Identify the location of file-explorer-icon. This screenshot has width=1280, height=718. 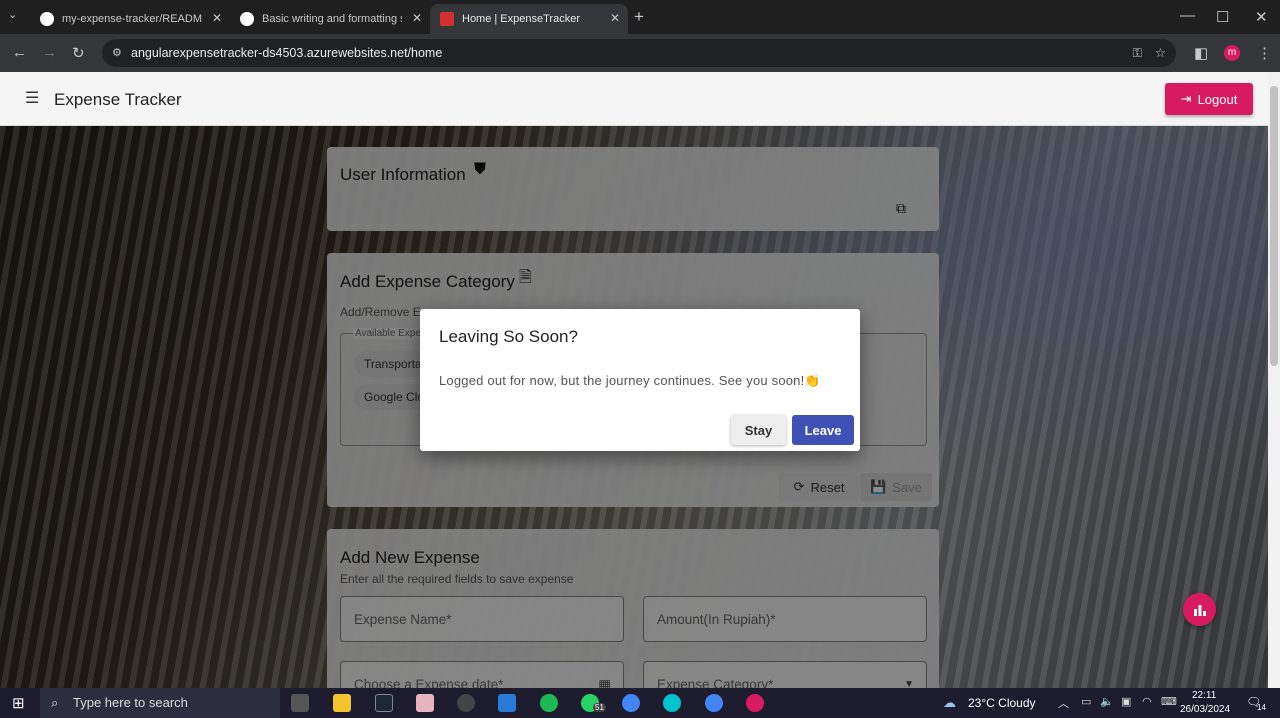
(342, 703).